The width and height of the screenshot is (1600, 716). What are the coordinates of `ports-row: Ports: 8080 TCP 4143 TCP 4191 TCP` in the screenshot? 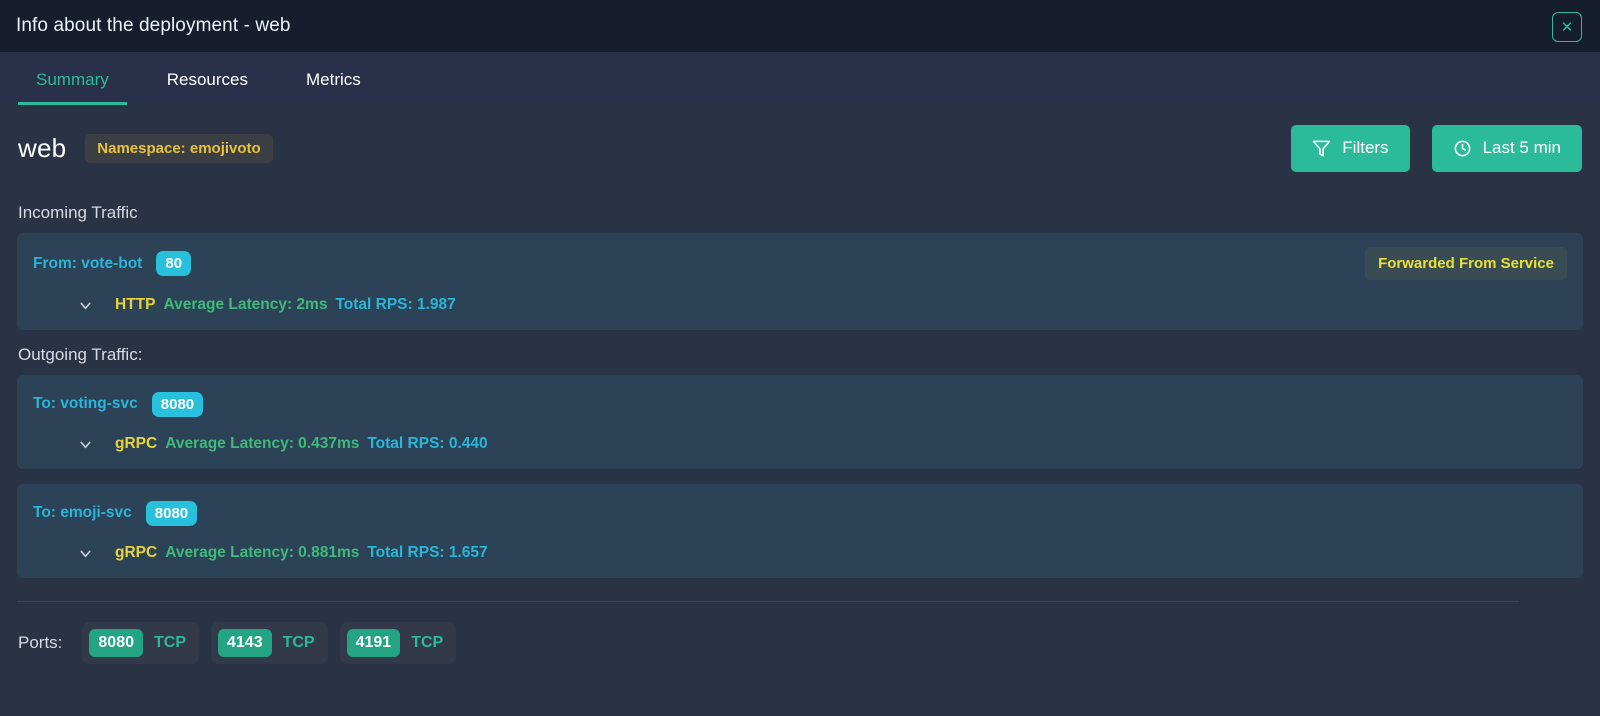 It's located at (800, 633).